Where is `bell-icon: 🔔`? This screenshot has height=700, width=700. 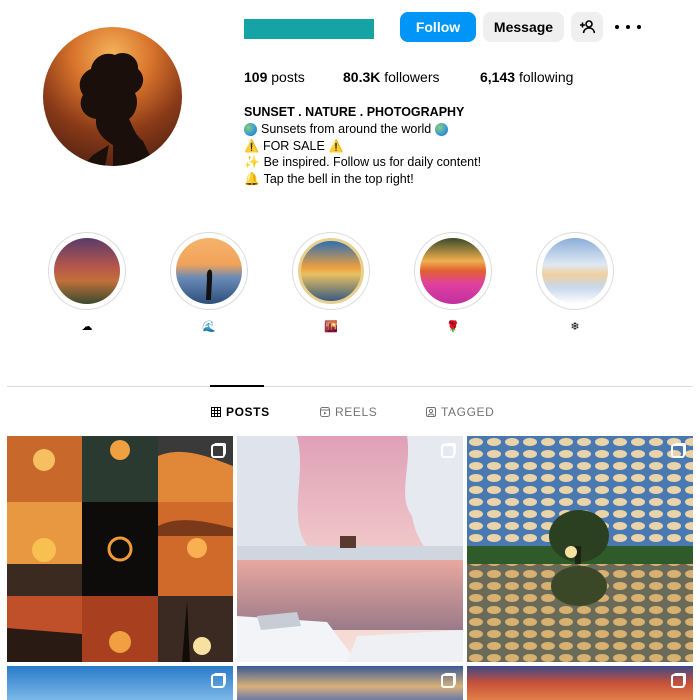
bell-icon: 🔔 is located at coordinates (252, 179).